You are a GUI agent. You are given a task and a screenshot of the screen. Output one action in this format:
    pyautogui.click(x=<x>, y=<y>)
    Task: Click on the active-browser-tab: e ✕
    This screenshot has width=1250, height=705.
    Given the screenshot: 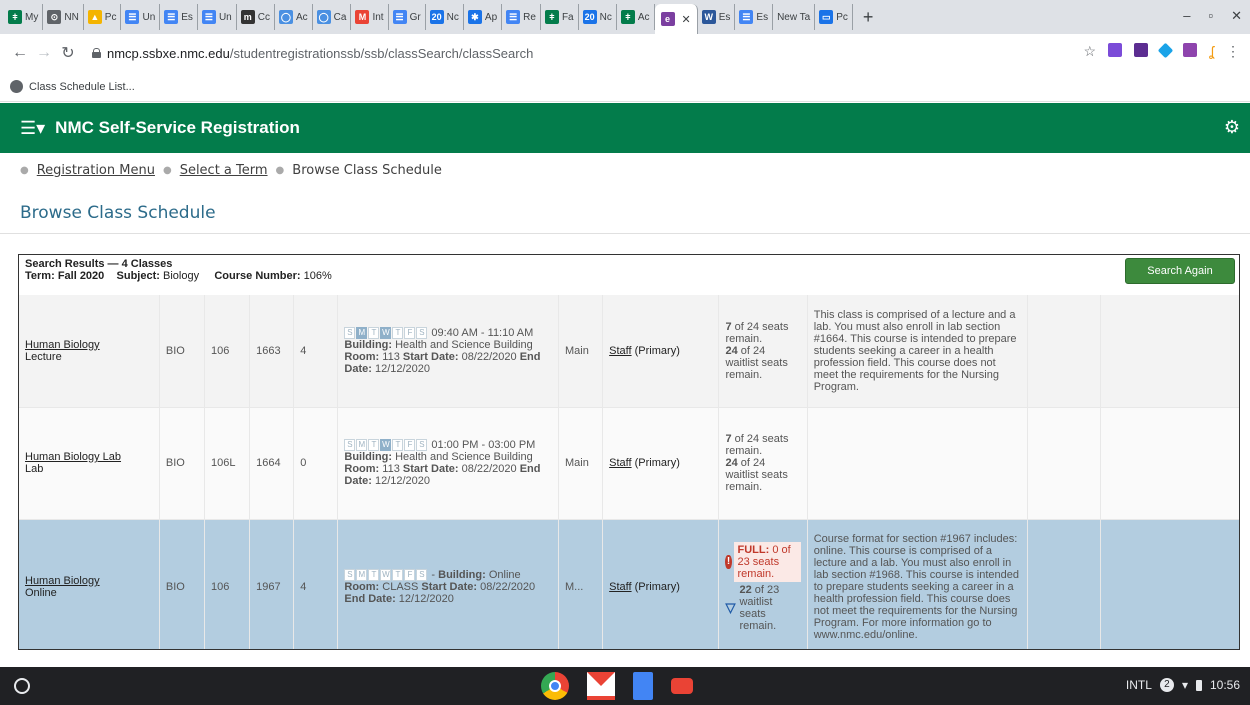 What is the action you would take?
    pyautogui.click(x=676, y=19)
    